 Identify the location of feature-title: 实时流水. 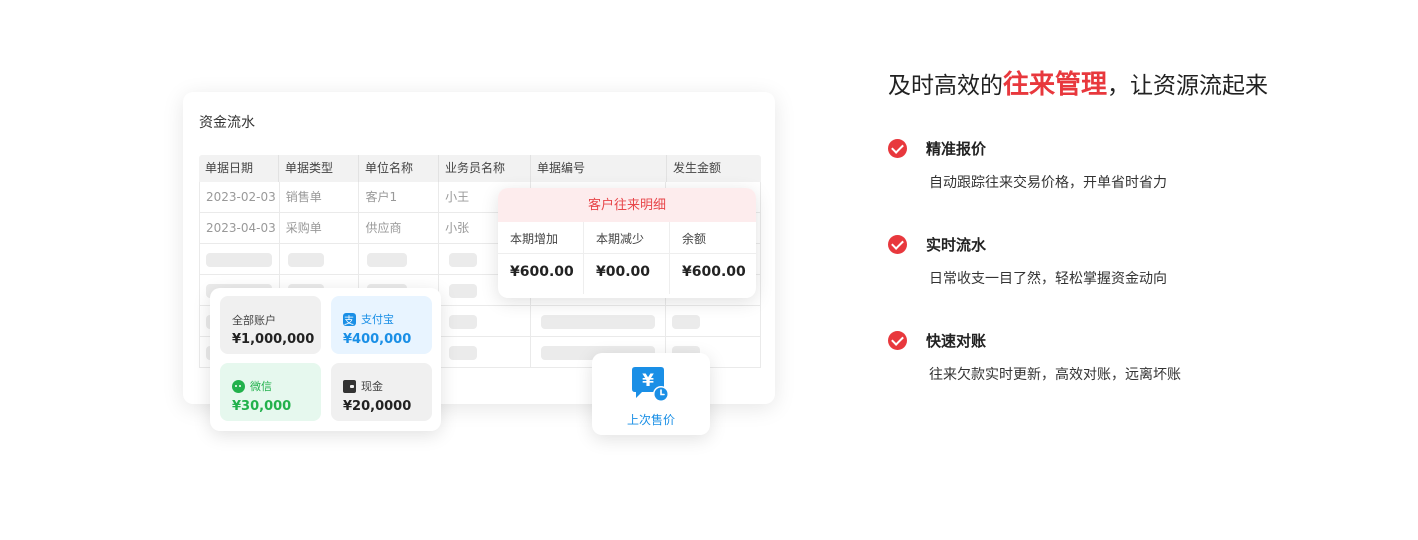
(956, 245).